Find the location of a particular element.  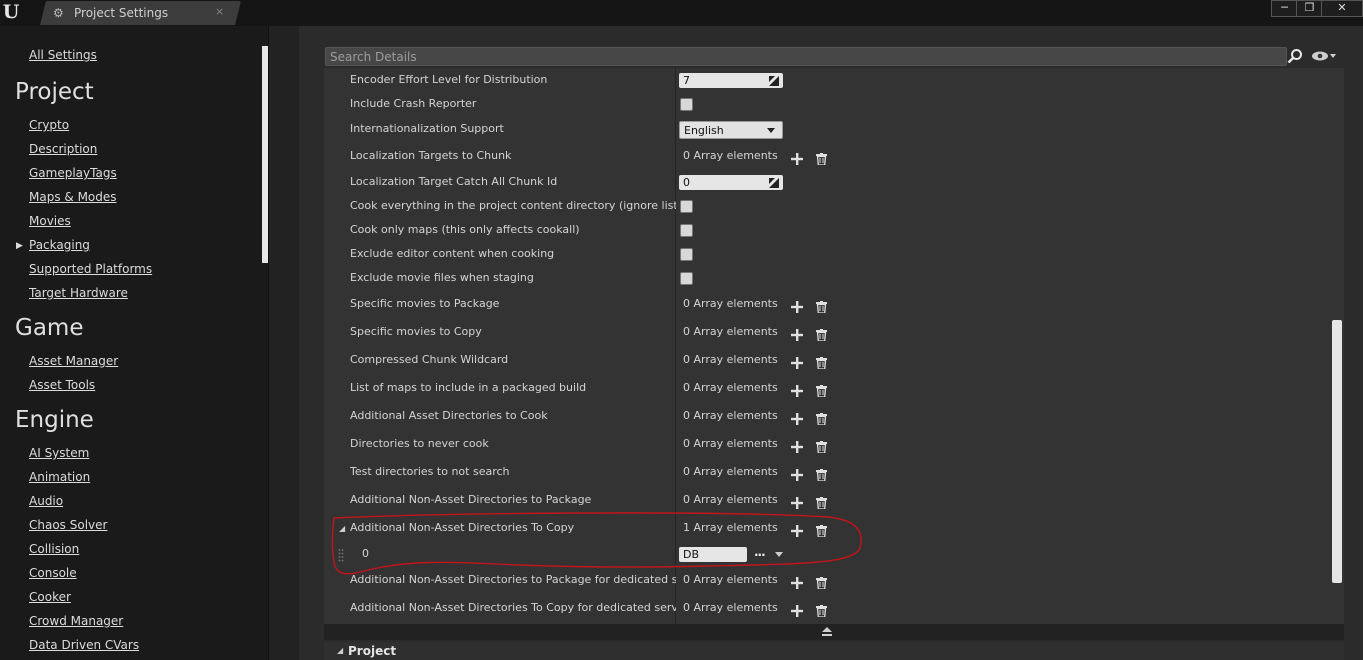

property-label: Test directories to not search is located at coordinates (430, 471).